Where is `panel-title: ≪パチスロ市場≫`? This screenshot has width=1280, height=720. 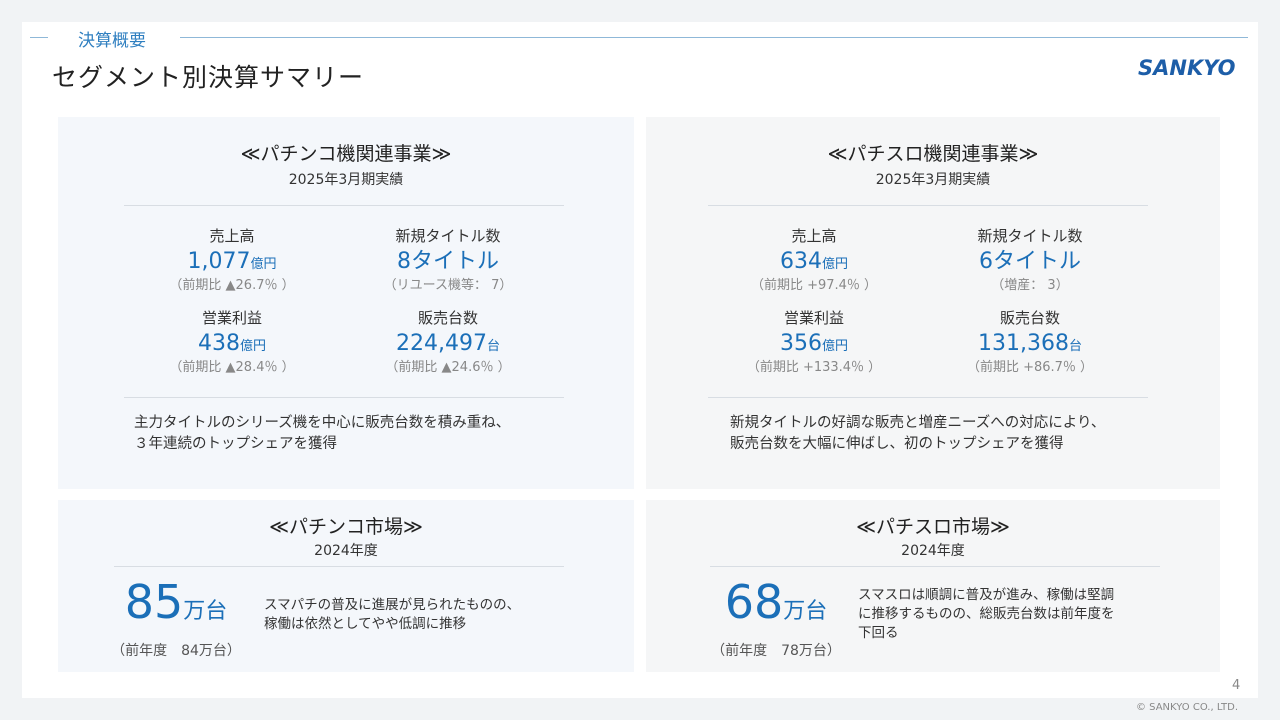
panel-title: ≪パチスロ市場≫ is located at coordinates (933, 527).